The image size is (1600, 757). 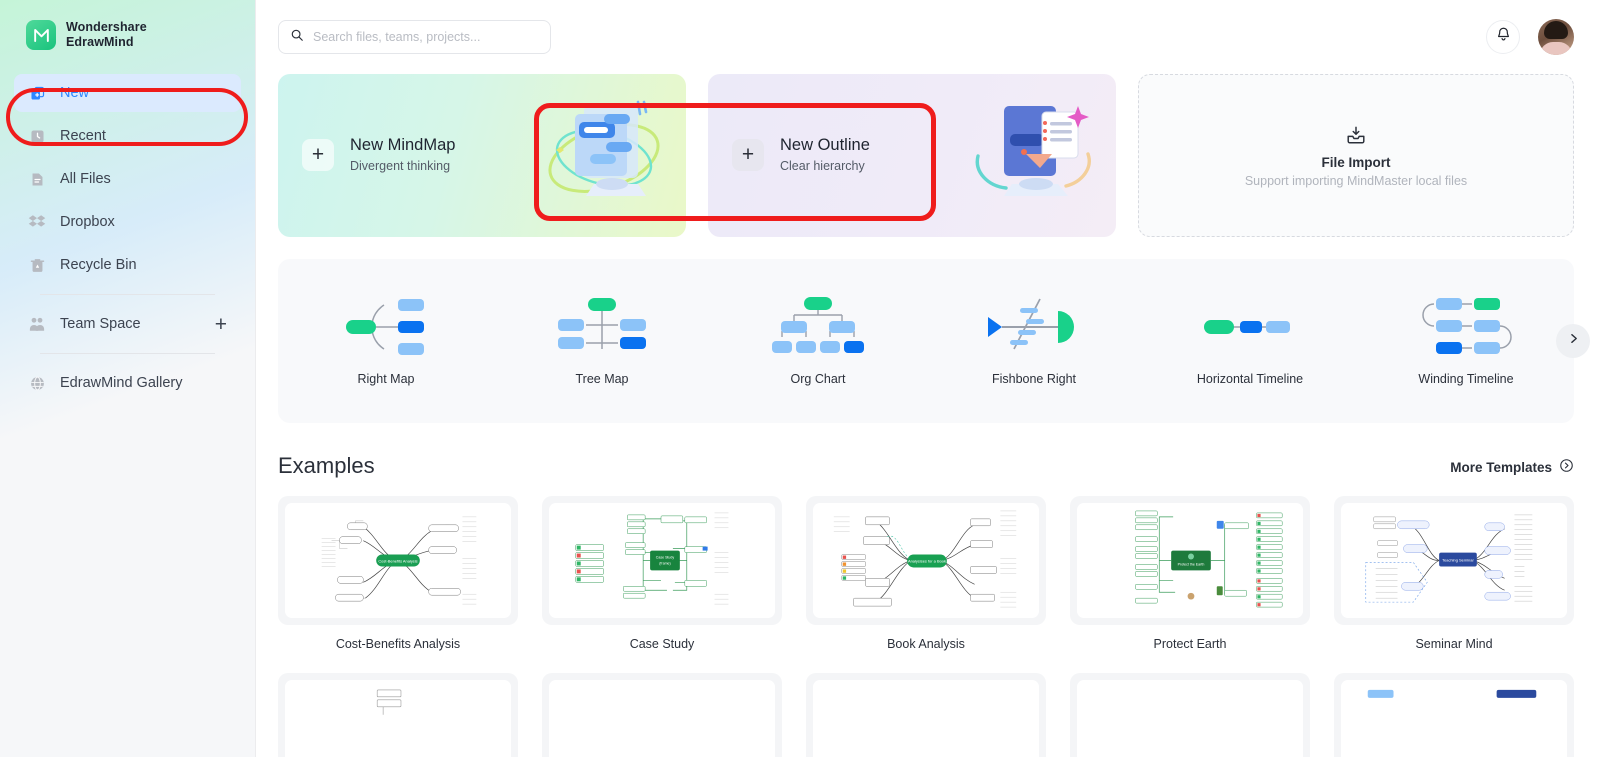 I want to click on example-name: Book Analysis, so click(x=926, y=644).